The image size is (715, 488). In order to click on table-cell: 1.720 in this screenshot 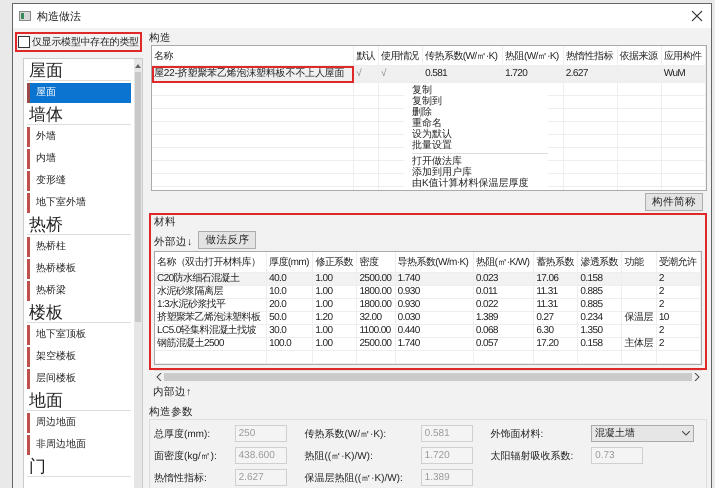, I will do `click(533, 74)`.